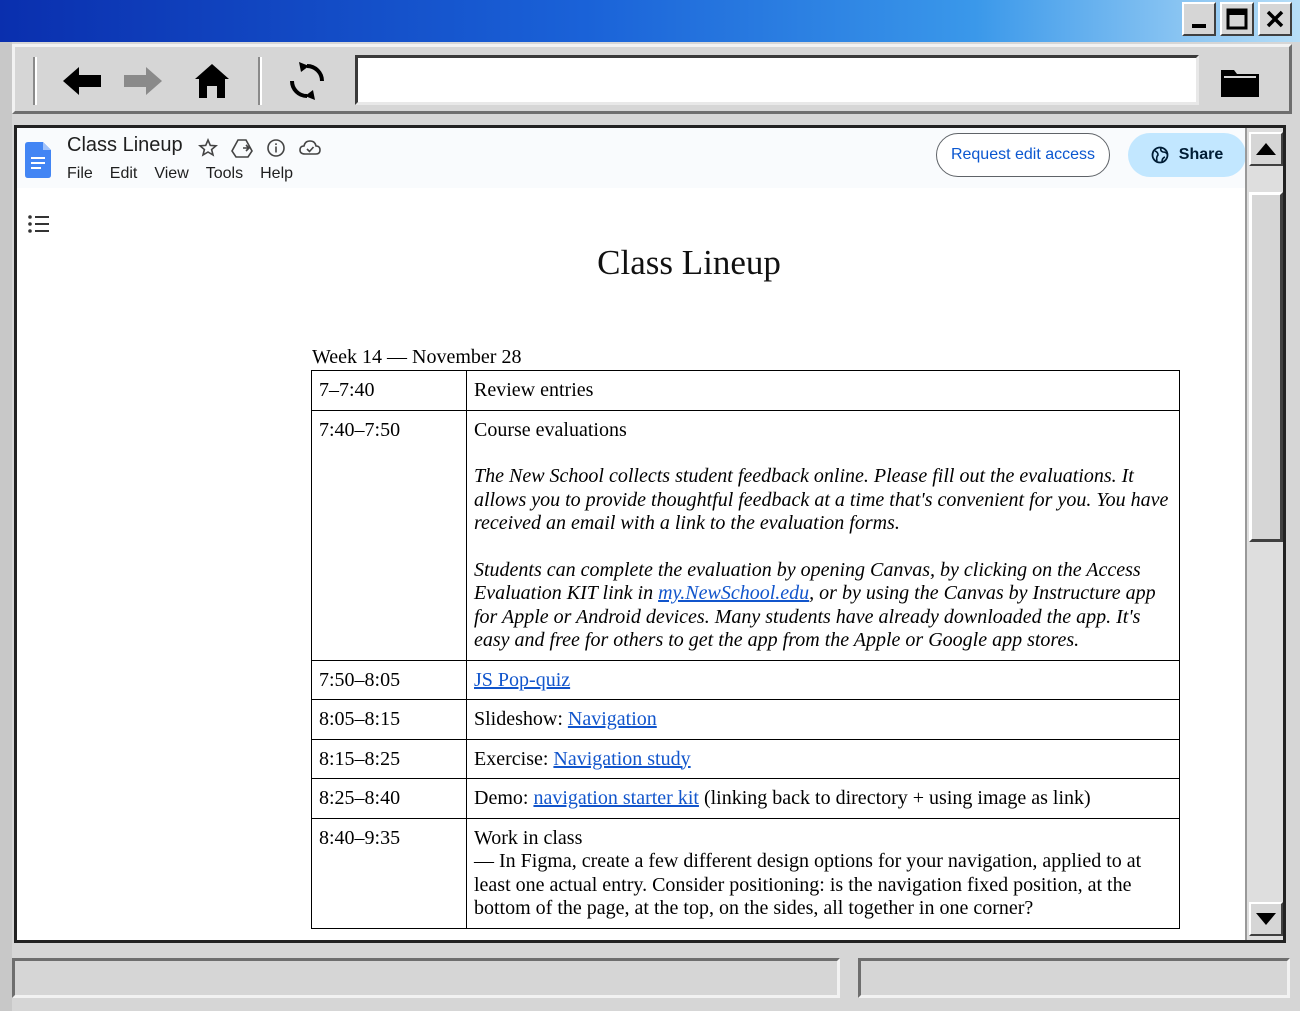 This screenshot has width=1300, height=1011. I want to click on vertical-scrollbar, so click(1264, 534).